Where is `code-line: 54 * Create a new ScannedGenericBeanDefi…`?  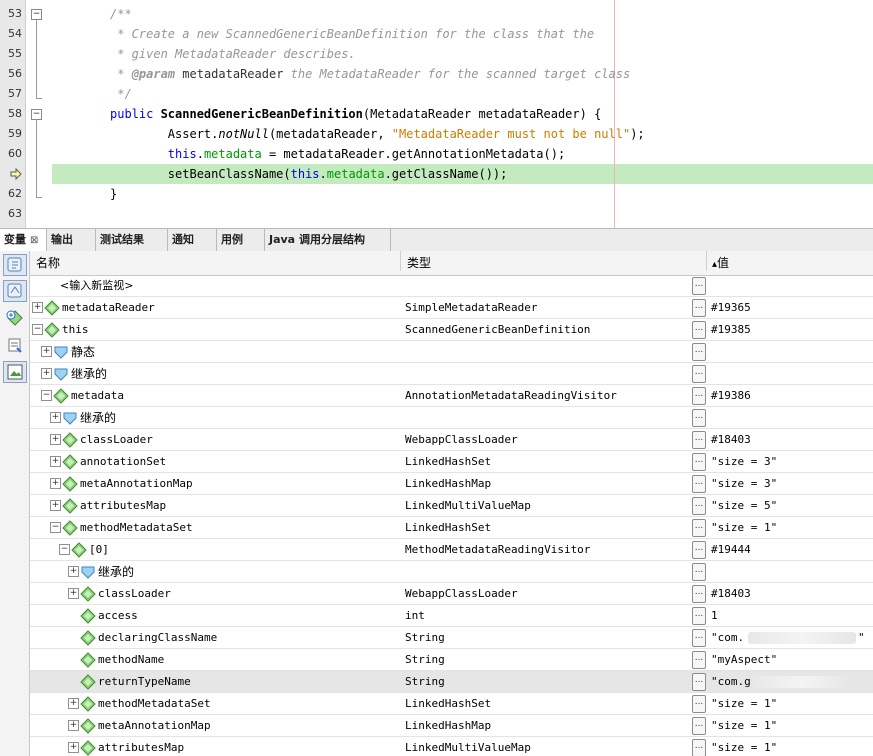
code-line: 54 * Create a new ScannedGenericBeanDefi… is located at coordinates (436, 34).